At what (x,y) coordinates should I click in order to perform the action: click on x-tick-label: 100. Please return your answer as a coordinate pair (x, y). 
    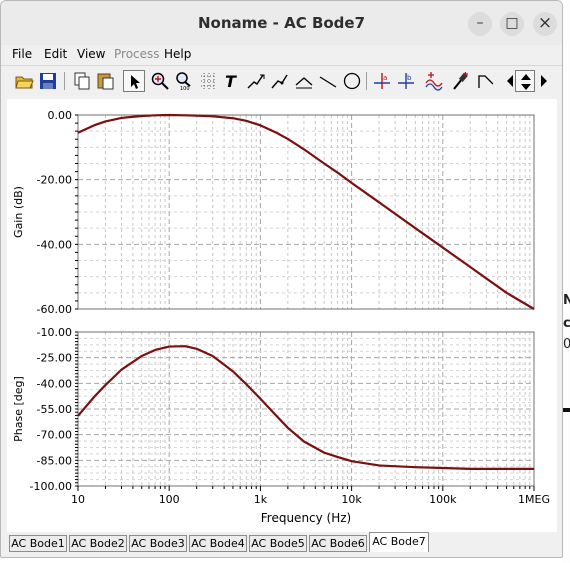
    Looking at the image, I should click on (169, 499).